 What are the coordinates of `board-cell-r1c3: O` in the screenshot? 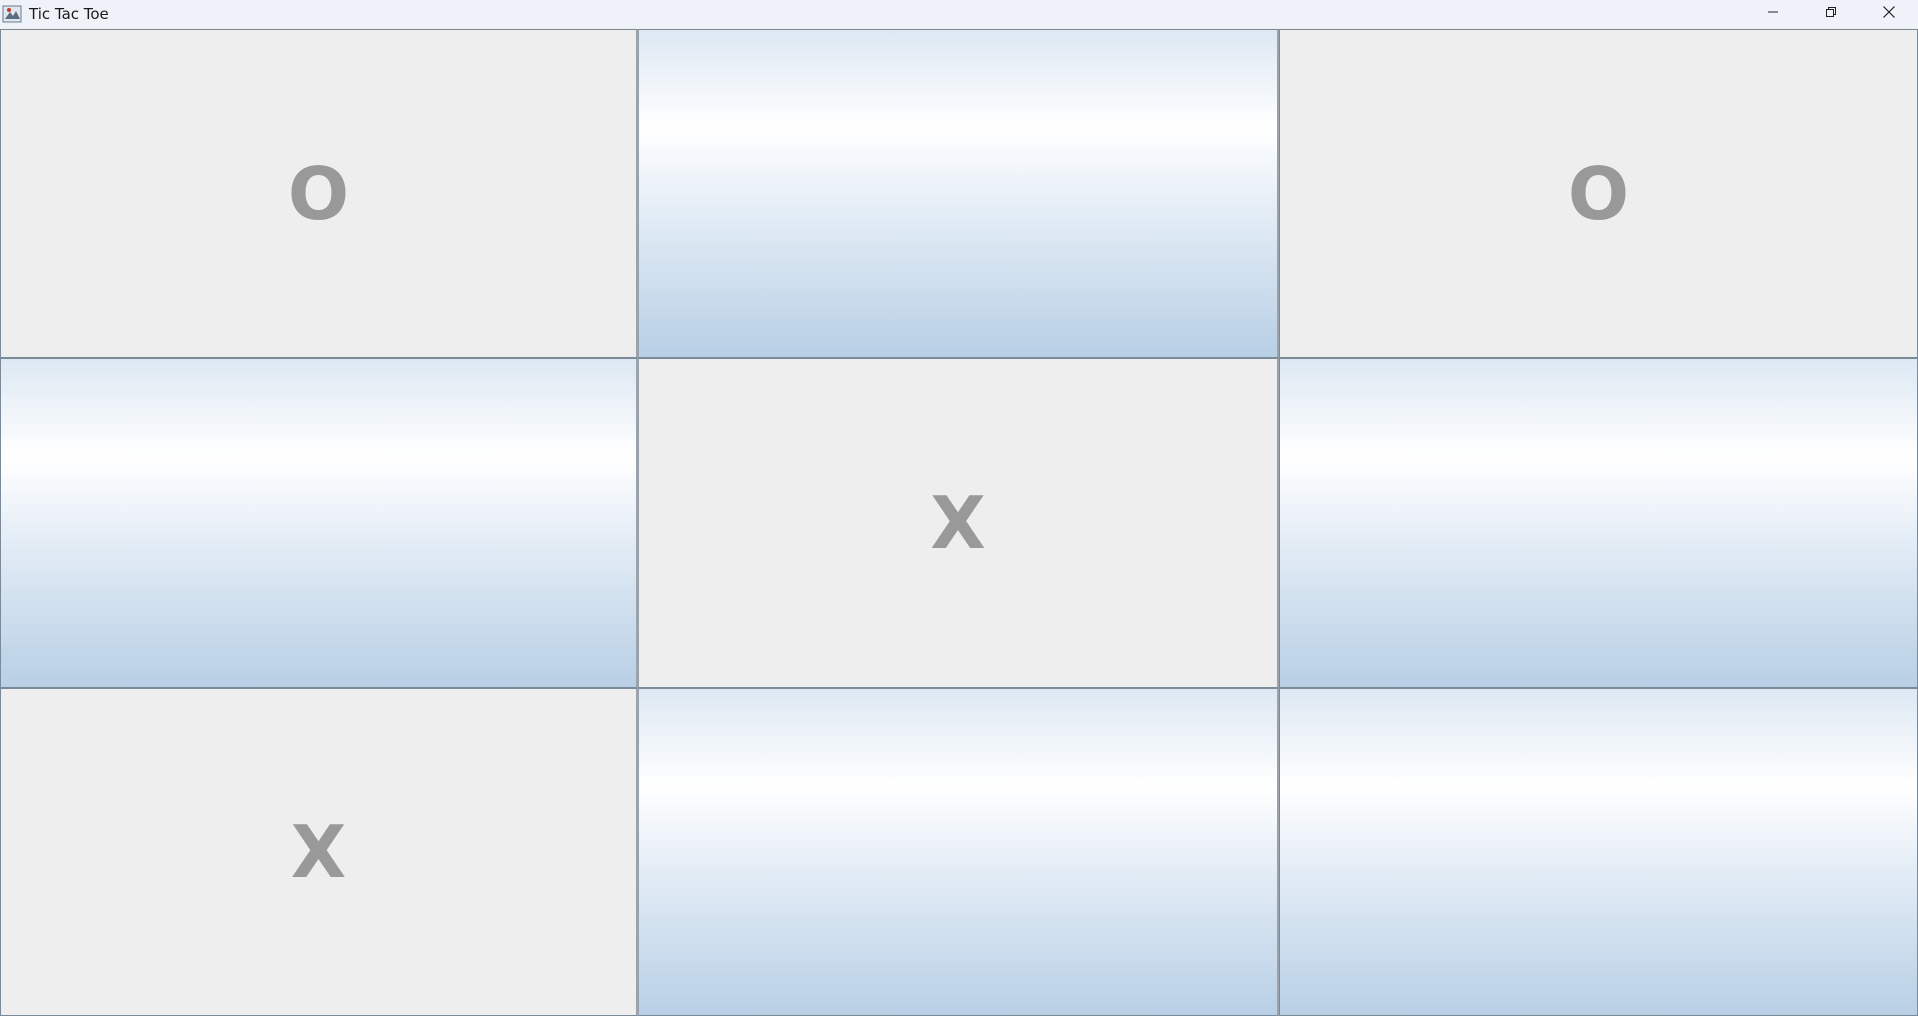 It's located at (1598, 193).